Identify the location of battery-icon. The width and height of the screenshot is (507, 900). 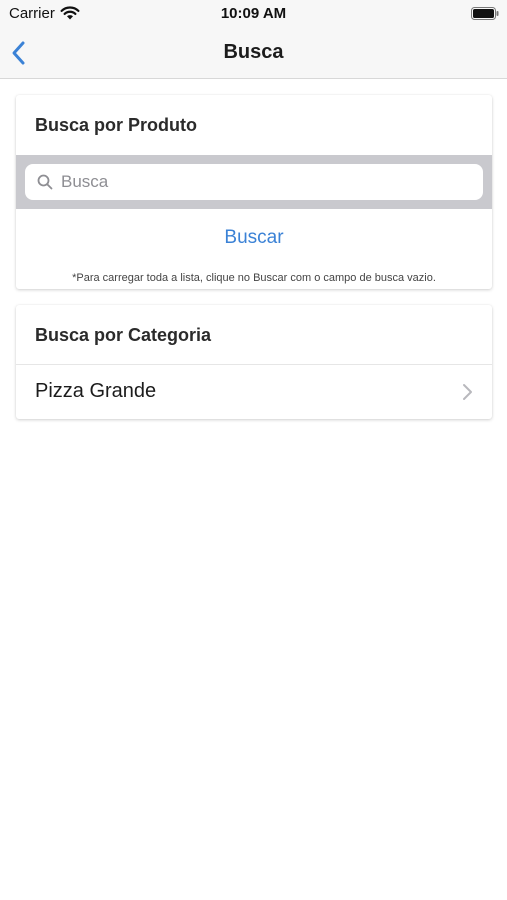
(485, 13).